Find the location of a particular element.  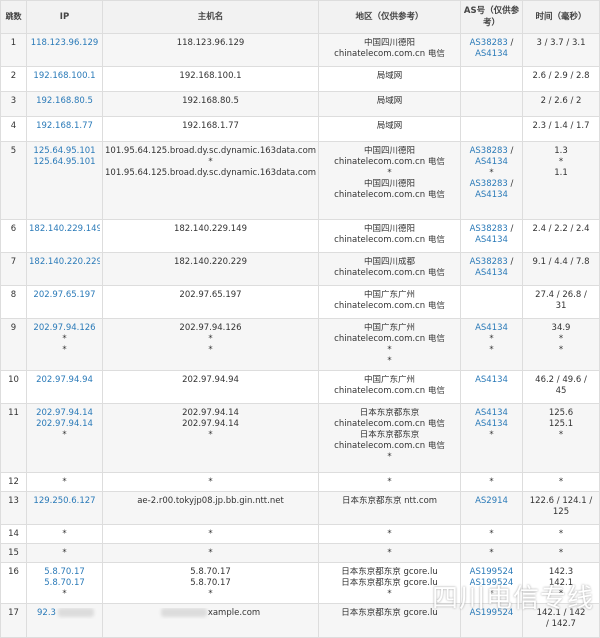

ip-link: 182.140.229.149 is located at coordinates (64, 229).